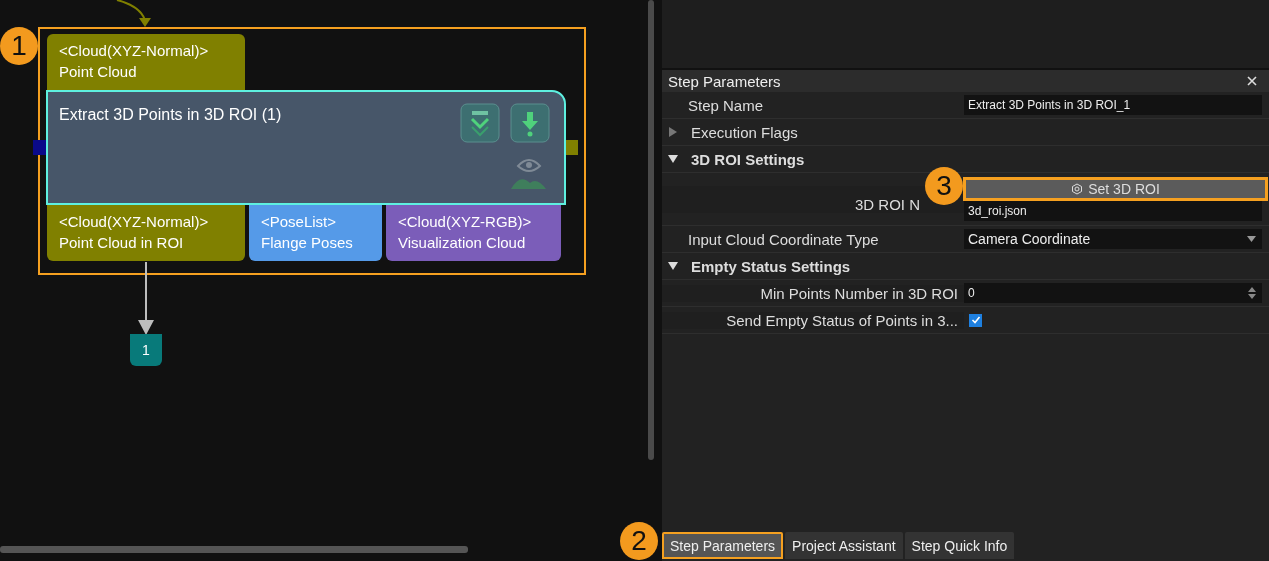 The width and height of the screenshot is (1269, 561). Describe the element at coordinates (146, 62) in the screenshot. I see `input-port: <Cloud(XYZ-Normal)> Point Cloud` at that location.